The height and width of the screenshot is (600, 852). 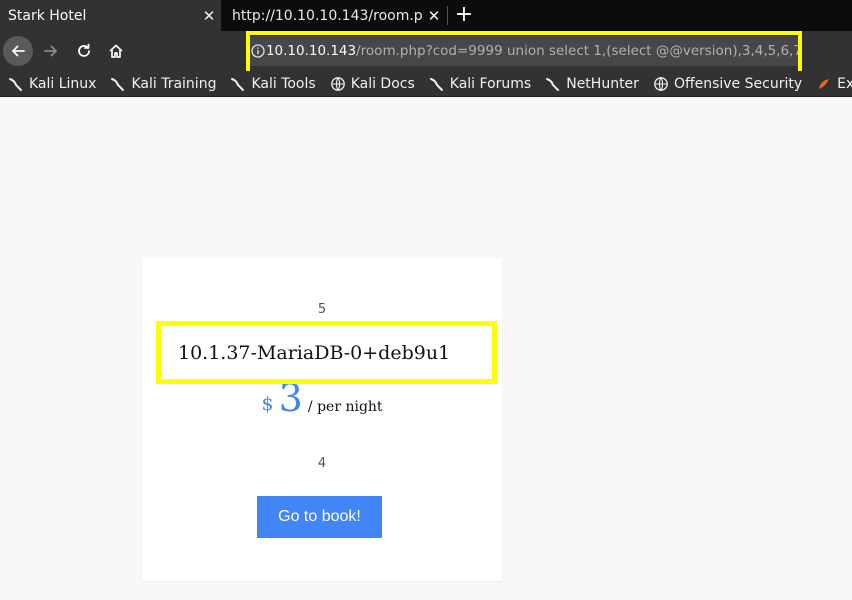 I want to click on bookmark-kali-docs: Kali Docs, so click(x=372, y=84).